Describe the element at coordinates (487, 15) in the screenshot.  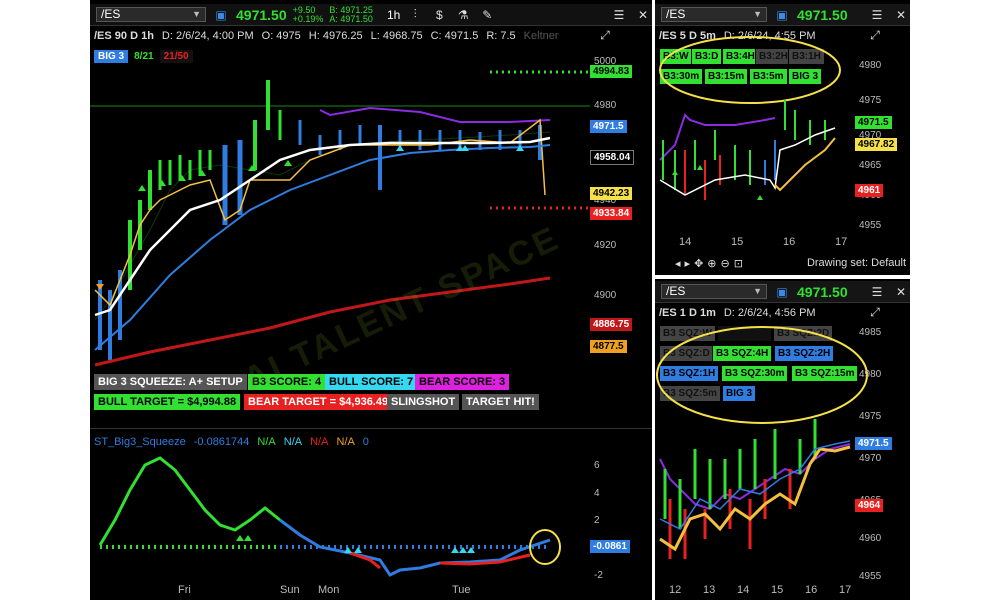
I see `drawing-icon: ✎` at that location.